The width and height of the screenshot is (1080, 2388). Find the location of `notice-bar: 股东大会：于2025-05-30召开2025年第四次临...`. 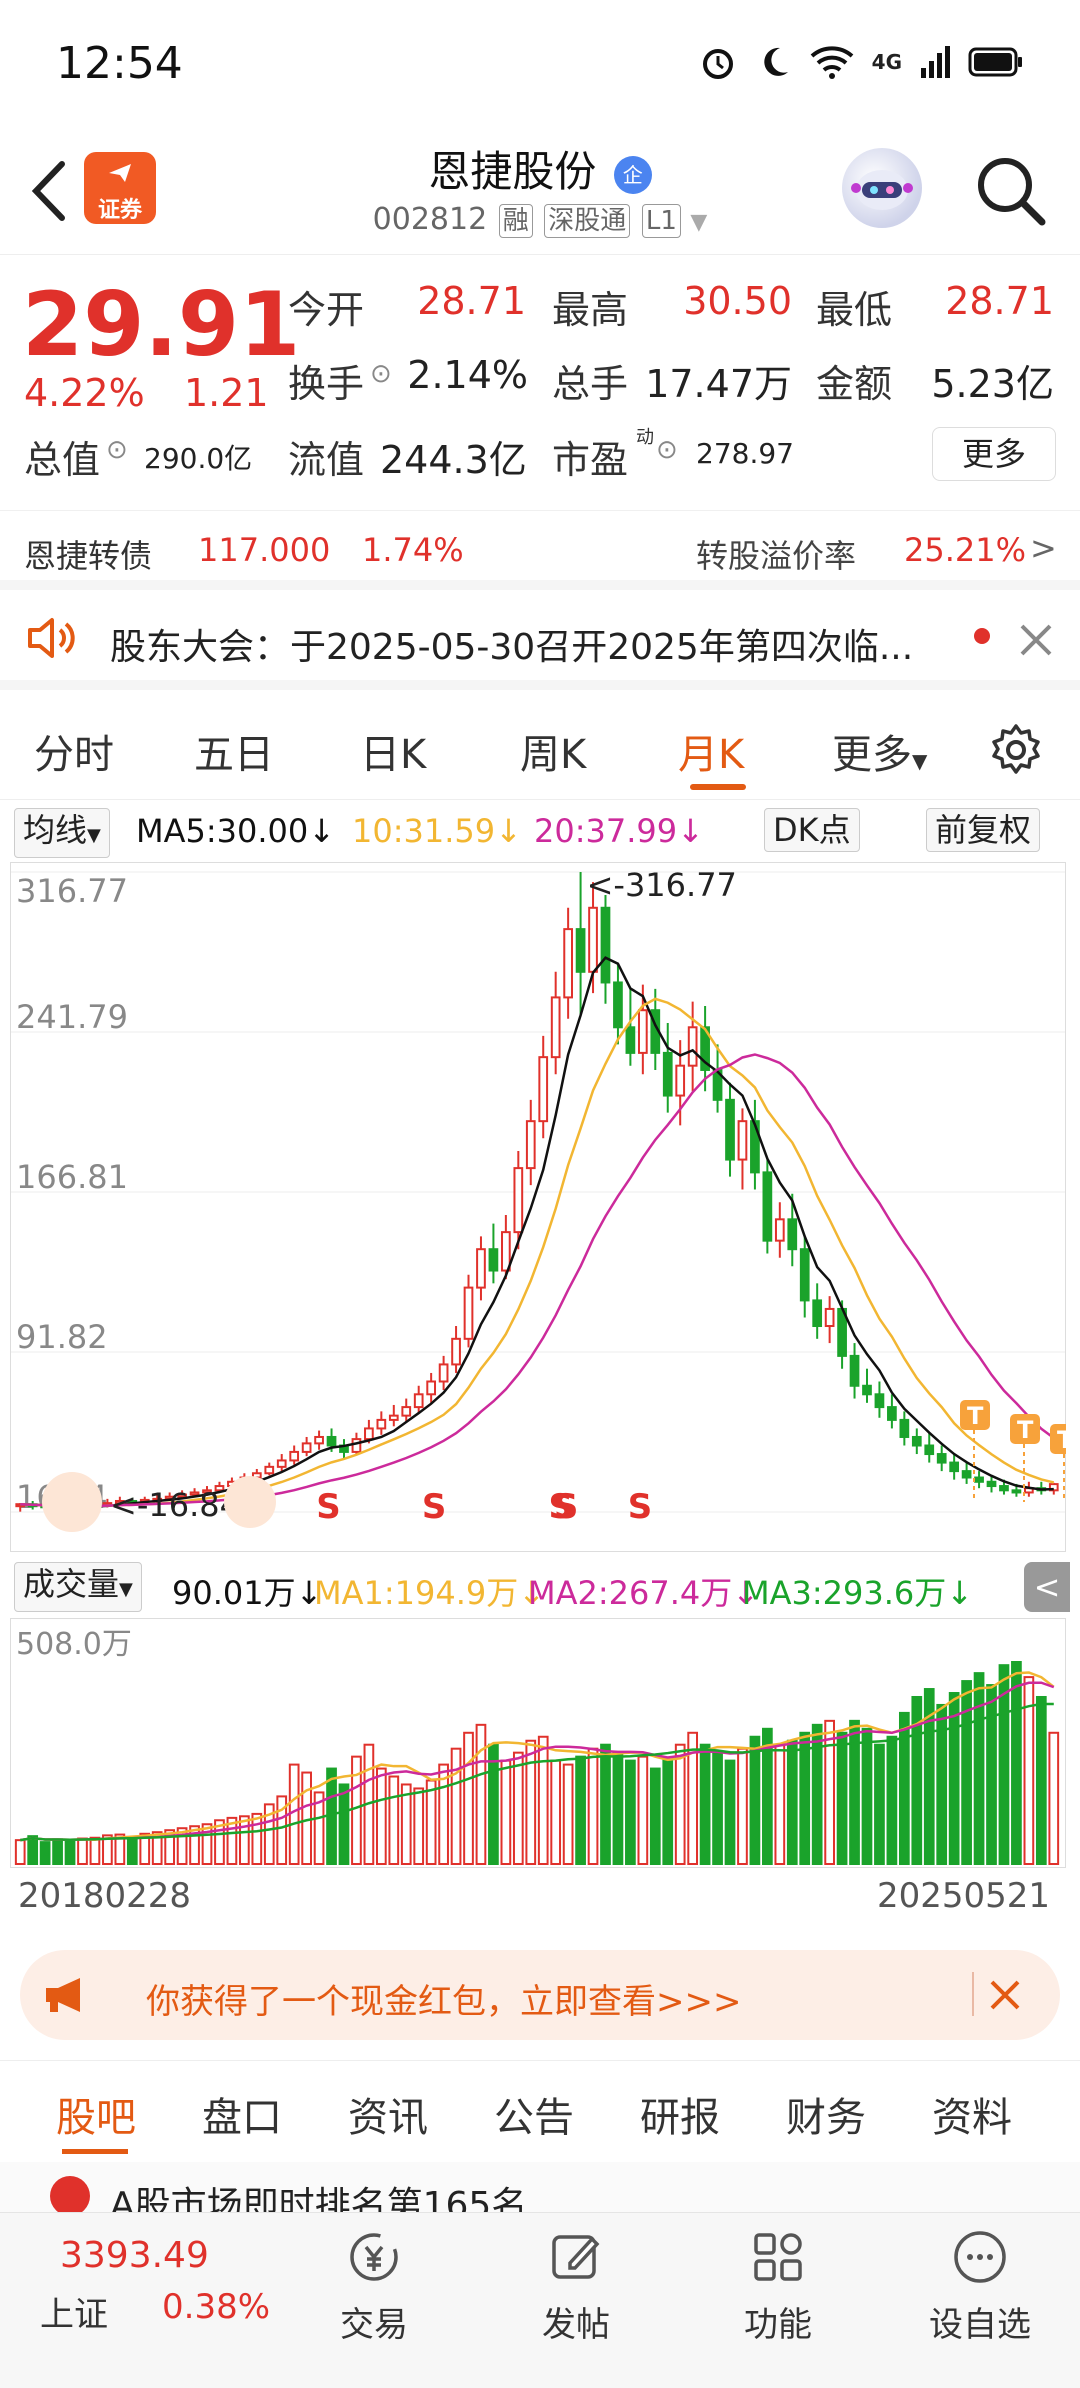

notice-bar: 股东大会：于2025-05-30召开2025年第四次临... is located at coordinates (540, 640).